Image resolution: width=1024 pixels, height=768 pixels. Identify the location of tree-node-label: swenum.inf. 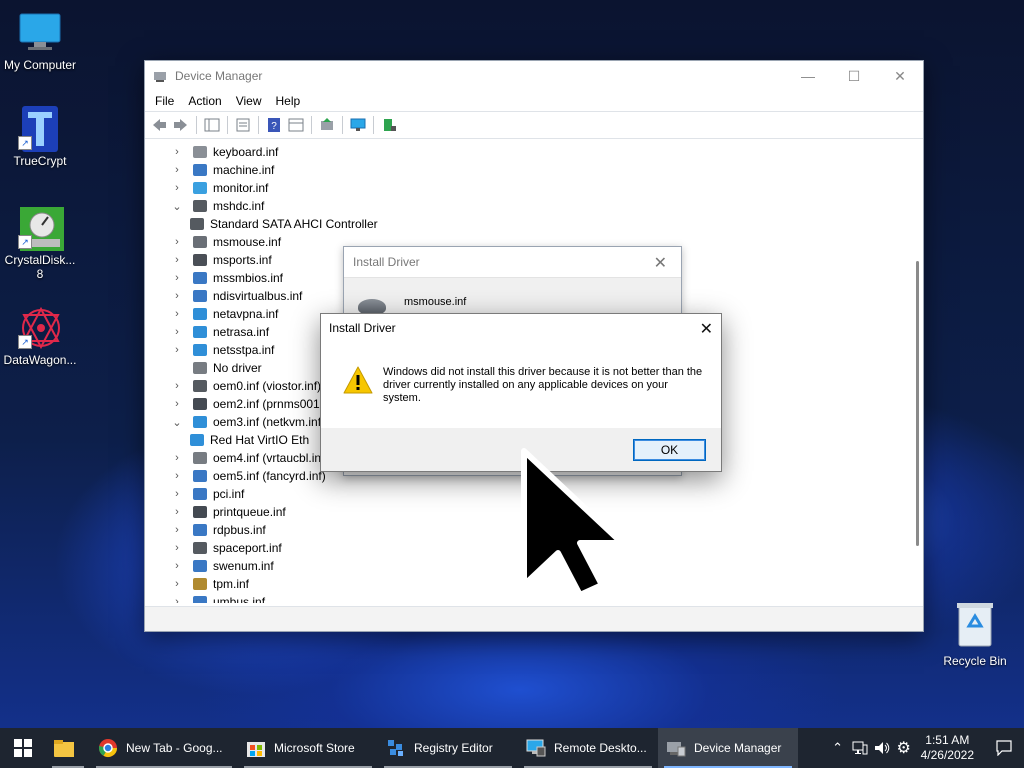
(243, 566).